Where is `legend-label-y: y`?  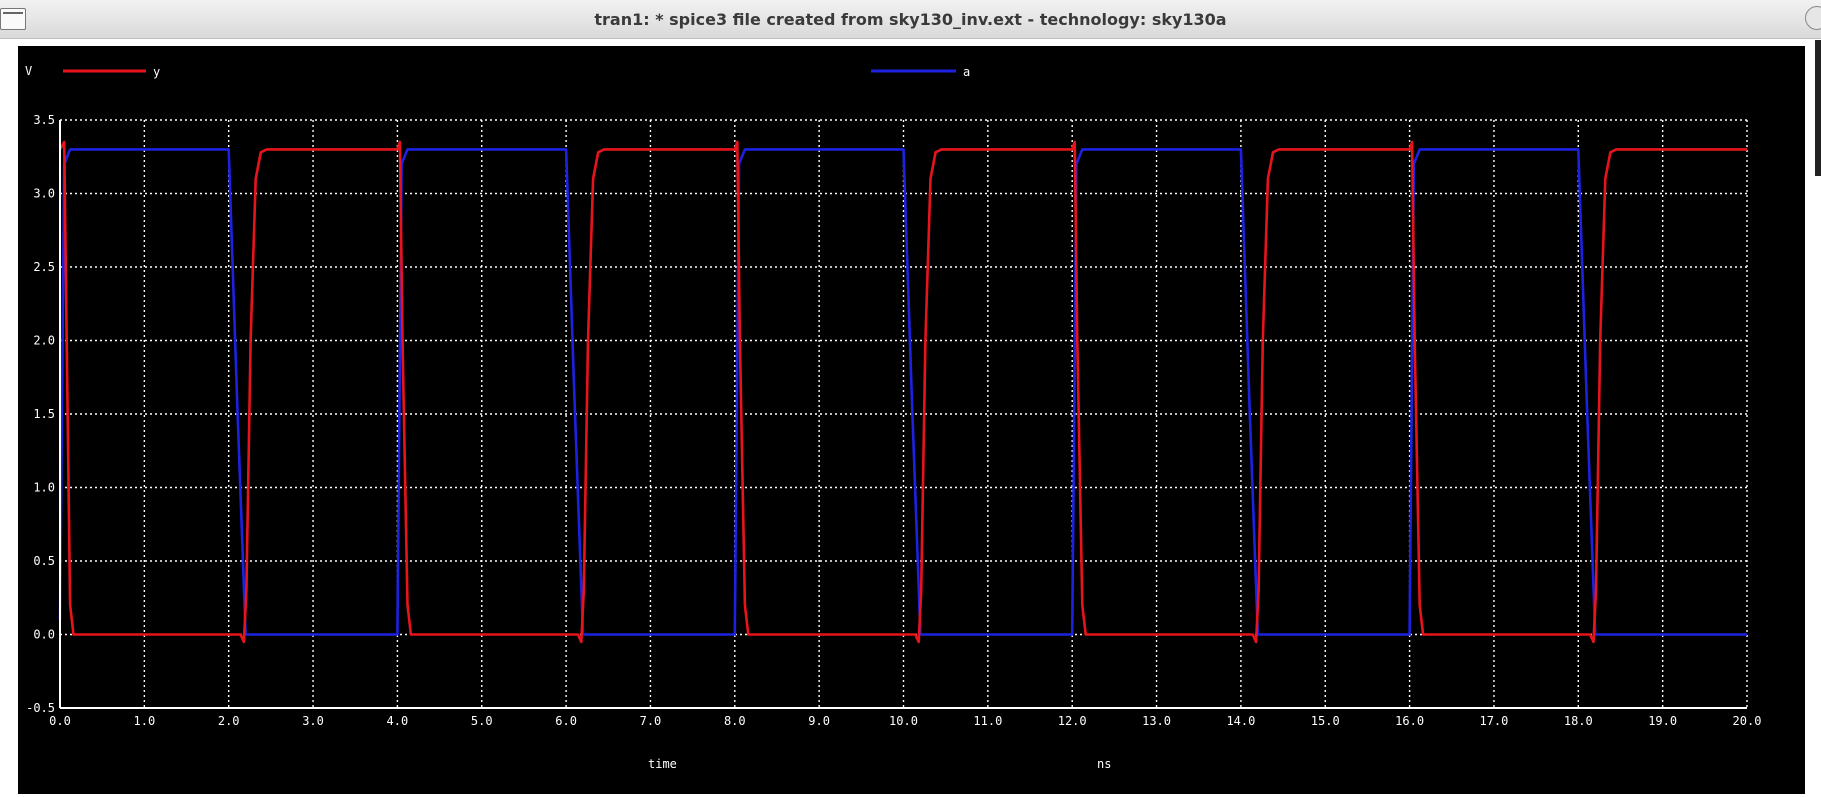
legend-label-y: y is located at coordinates (156, 72).